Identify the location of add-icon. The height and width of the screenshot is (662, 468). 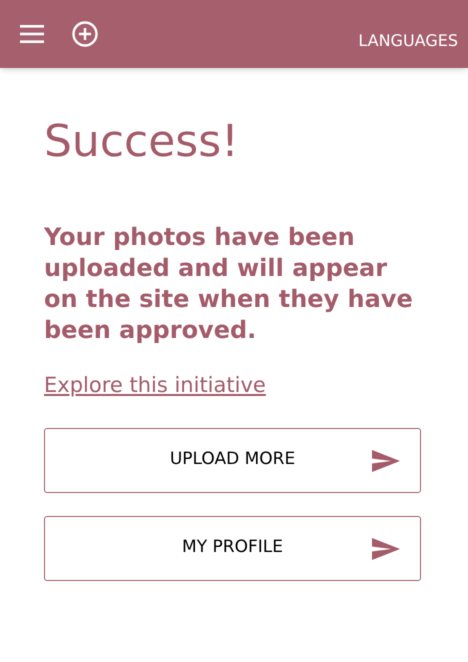
(85, 34).